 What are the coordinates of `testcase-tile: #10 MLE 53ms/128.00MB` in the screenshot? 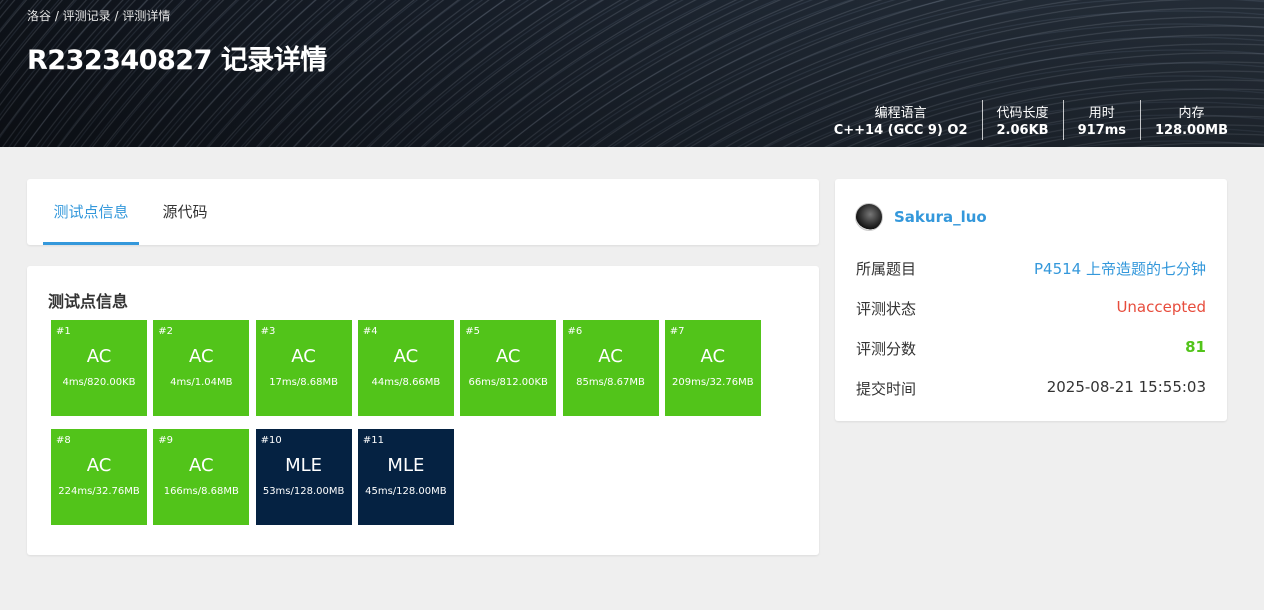 It's located at (303, 477).